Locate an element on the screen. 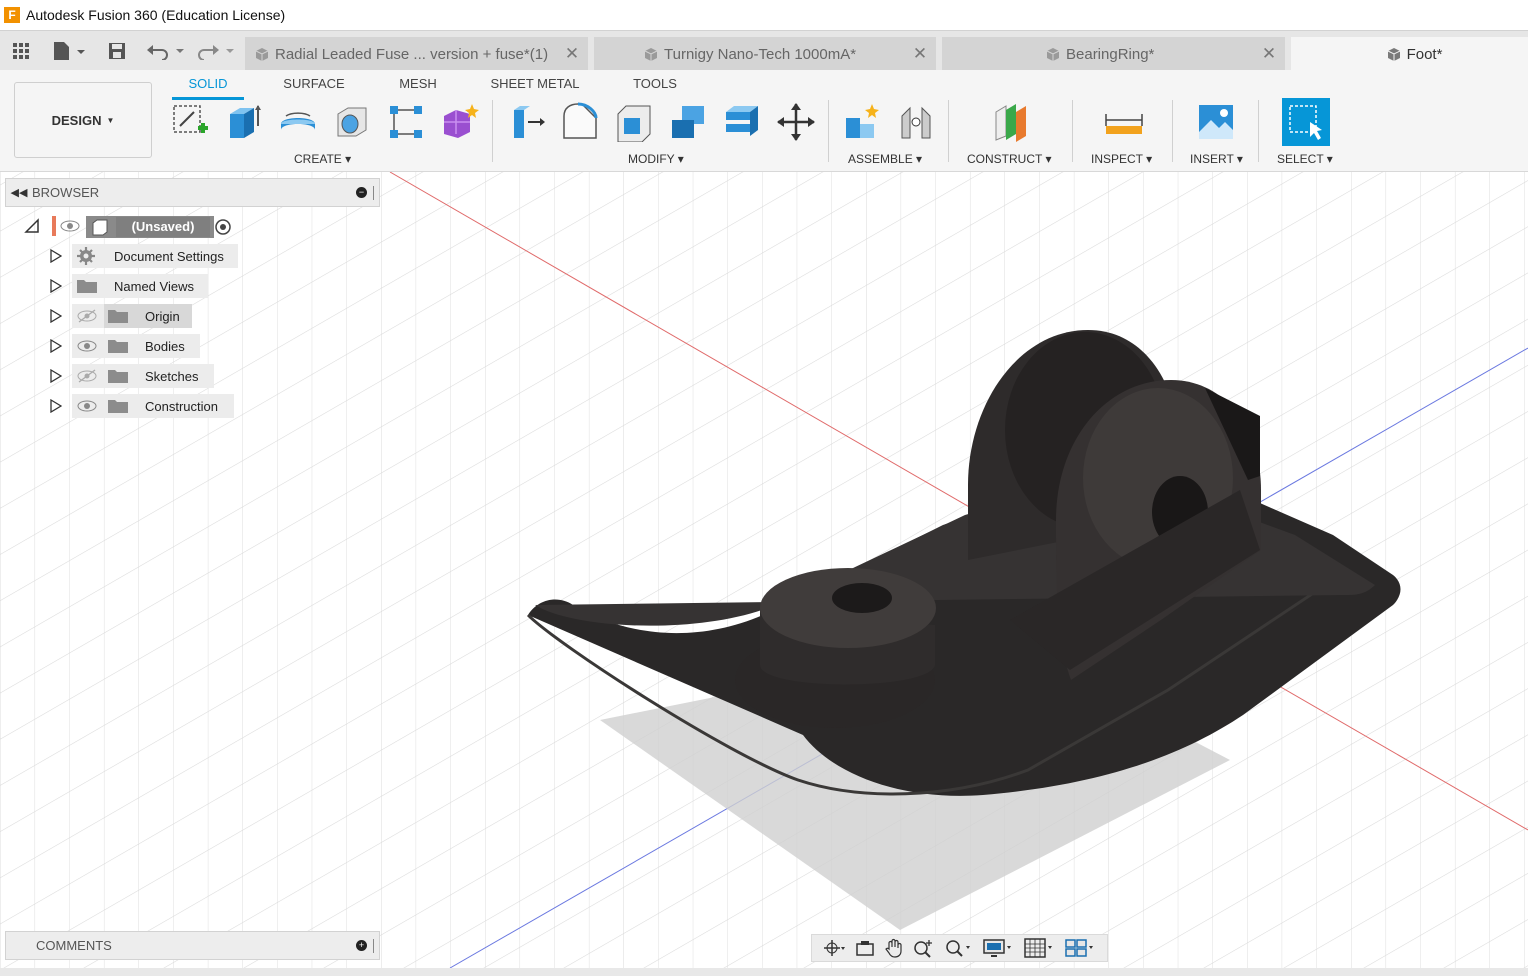 This screenshot has height=976, width=1528. save-icon is located at coordinates (117, 51).